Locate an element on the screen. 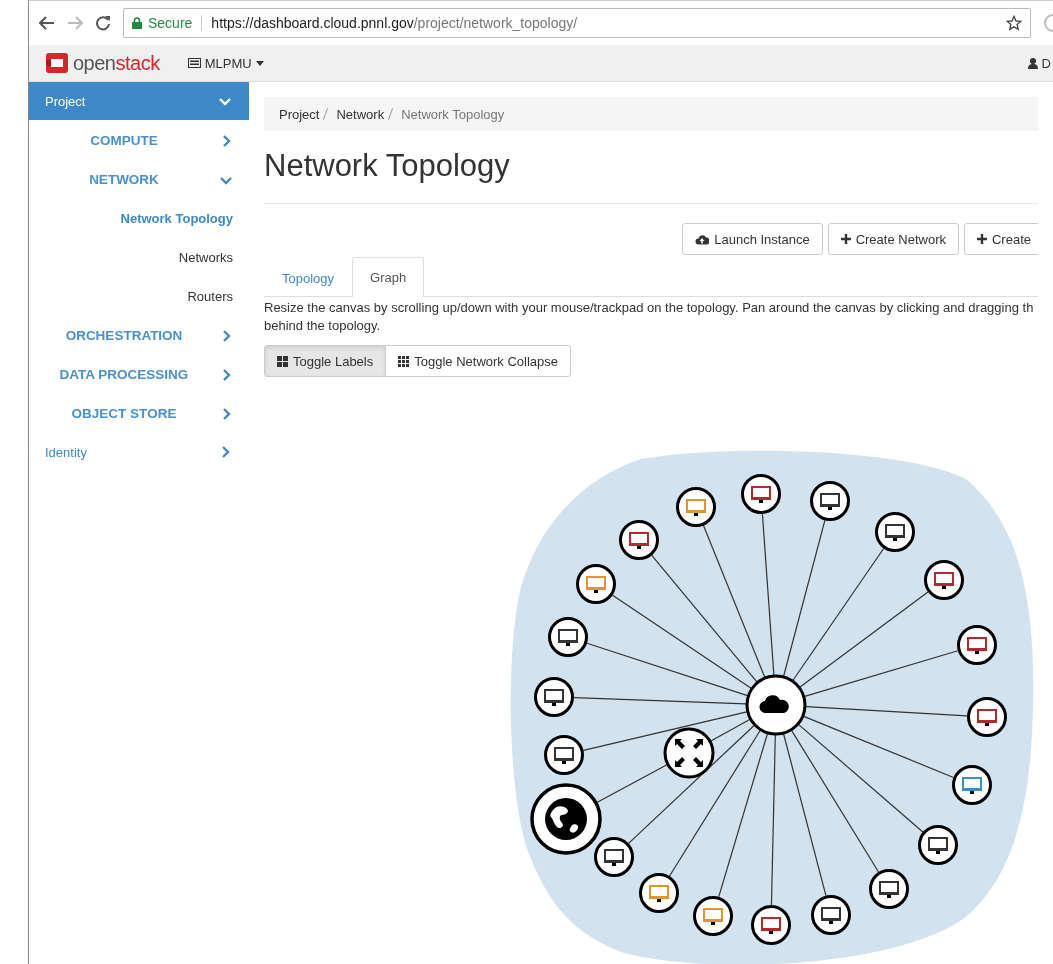  external-network-node is located at coordinates (566, 819).